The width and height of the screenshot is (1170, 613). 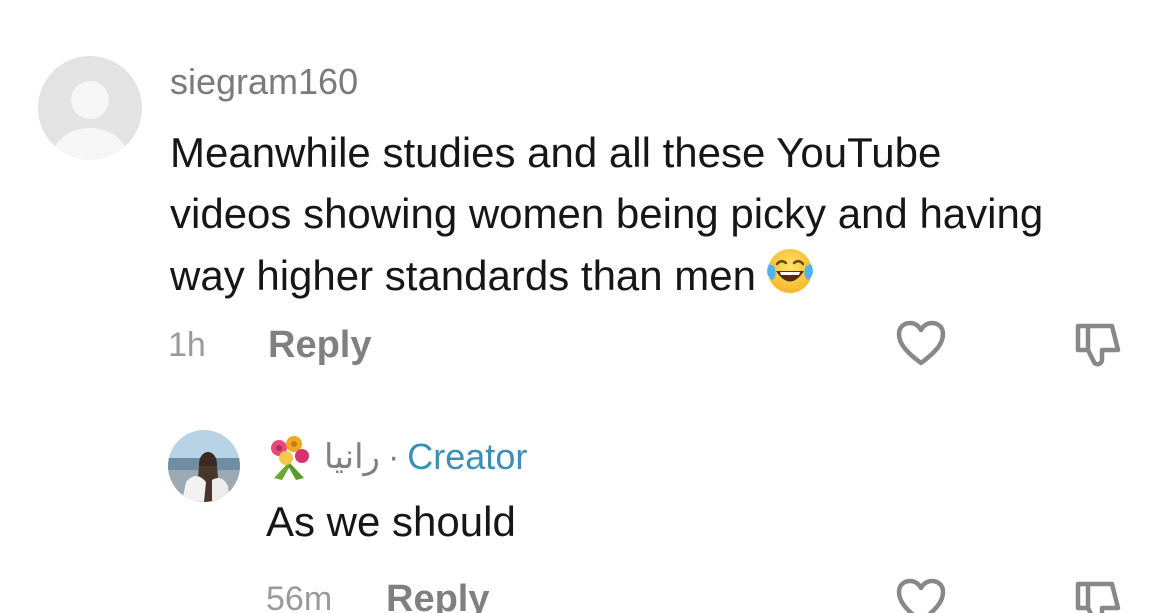 I want to click on comment-reply-button: Reply, so click(x=319, y=345).